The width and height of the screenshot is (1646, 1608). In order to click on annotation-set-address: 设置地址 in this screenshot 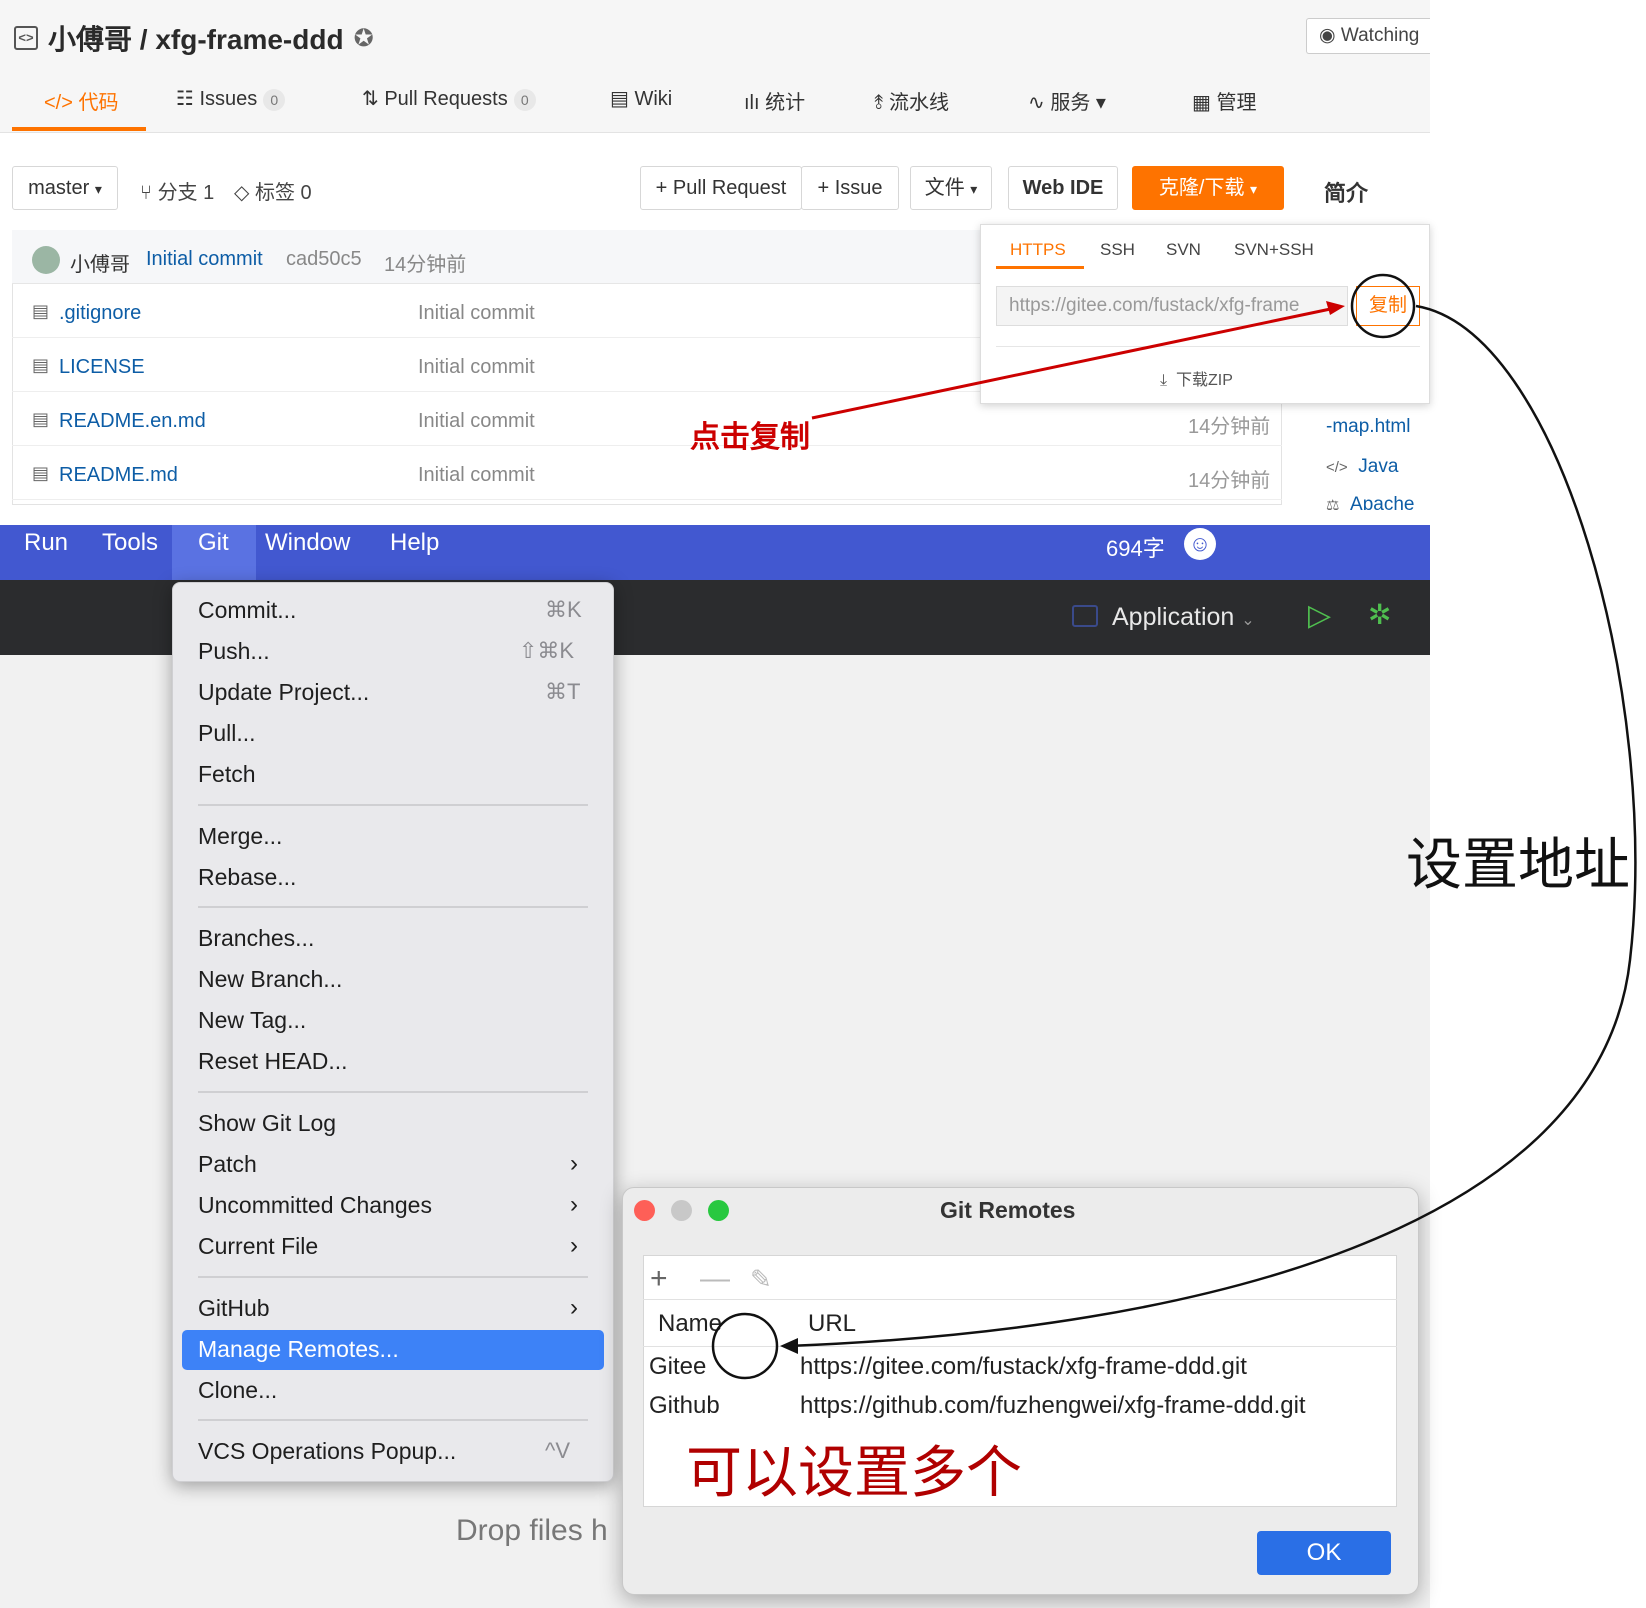, I will do `click(1518, 864)`.